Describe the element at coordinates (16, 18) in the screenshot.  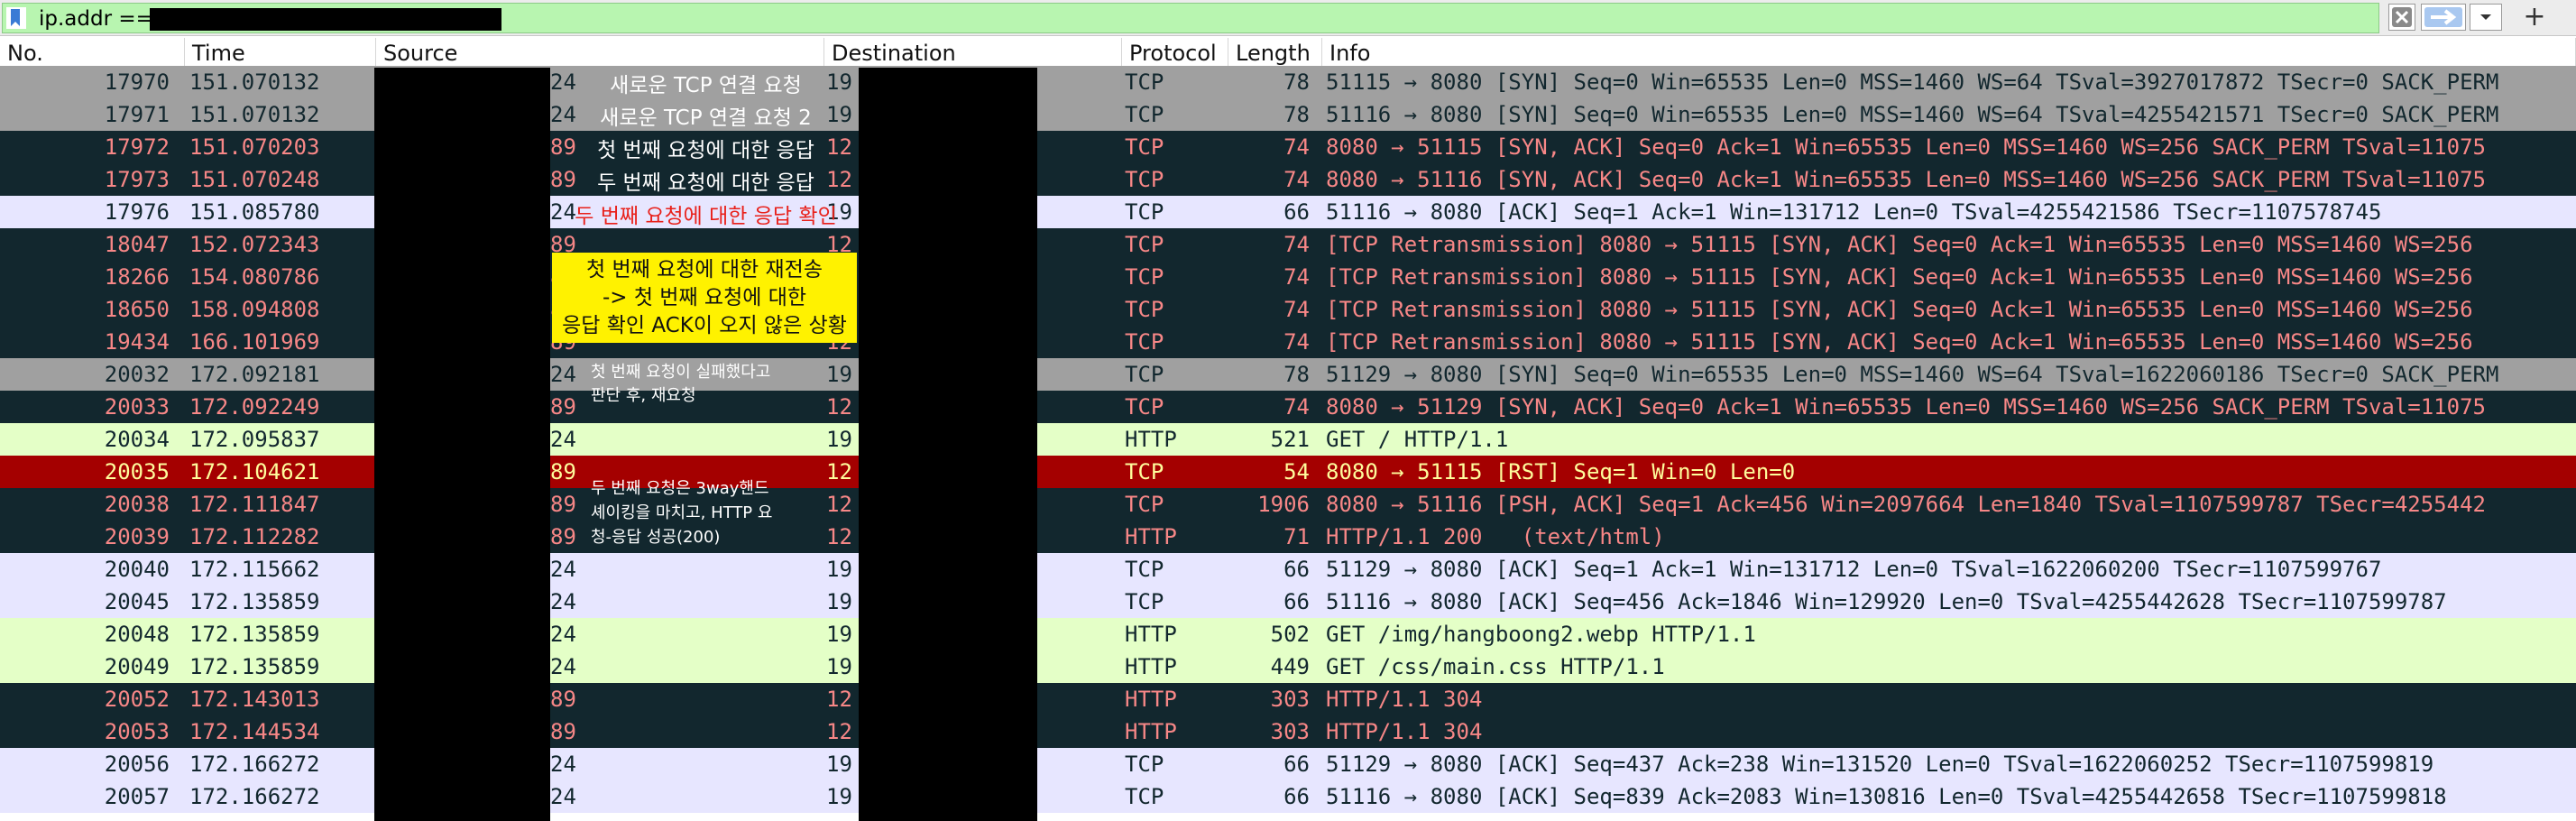
I see `bookmark-icon` at that location.